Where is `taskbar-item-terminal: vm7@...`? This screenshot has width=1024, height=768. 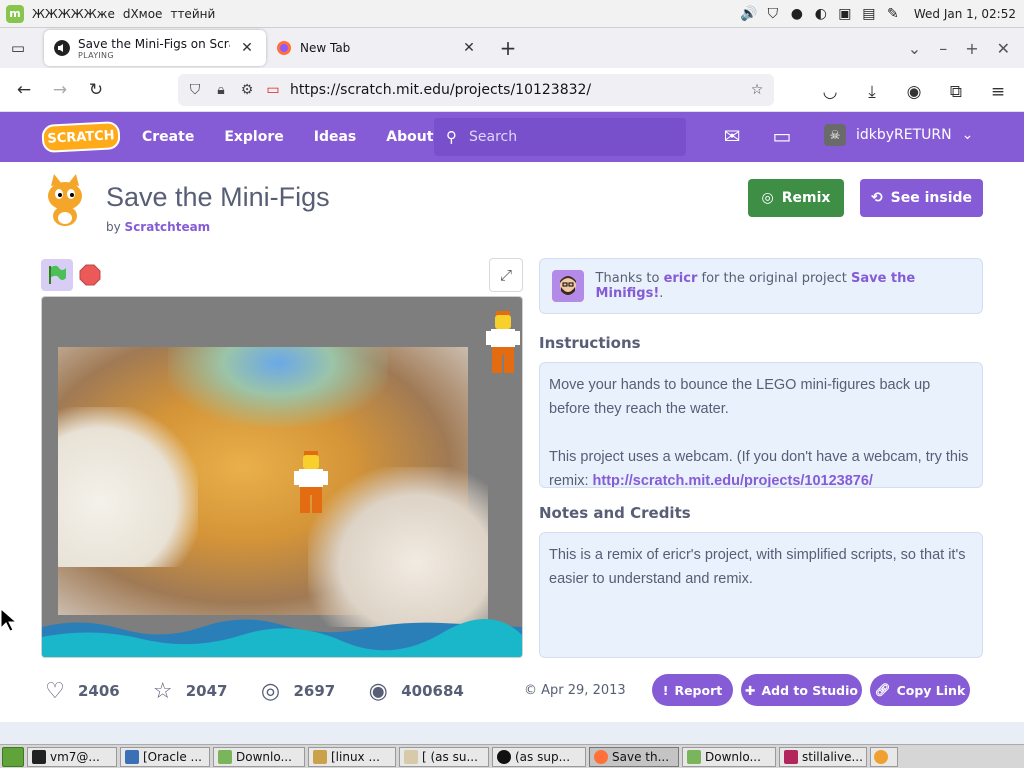
taskbar-item-terminal: vm7@... is located at coordinates (72, 756).